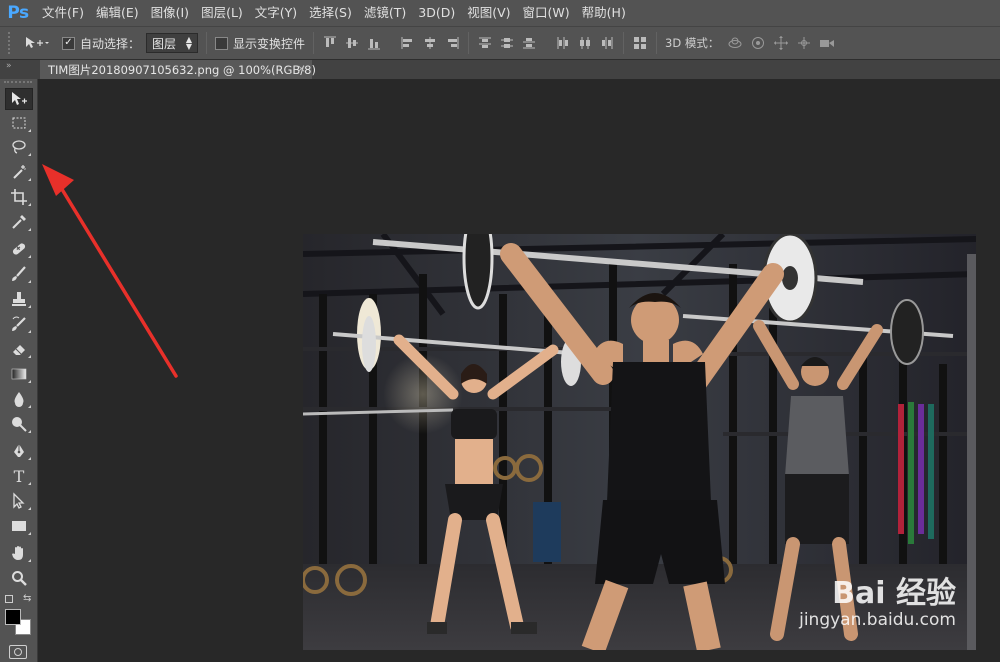 Image resolution: width=1000 pixels, height=662 pixels. What do you see at coordinates (110, 43) in the screenshot?
I see `auto-select-label: 自动选择：` at bounding box center [110, 43].